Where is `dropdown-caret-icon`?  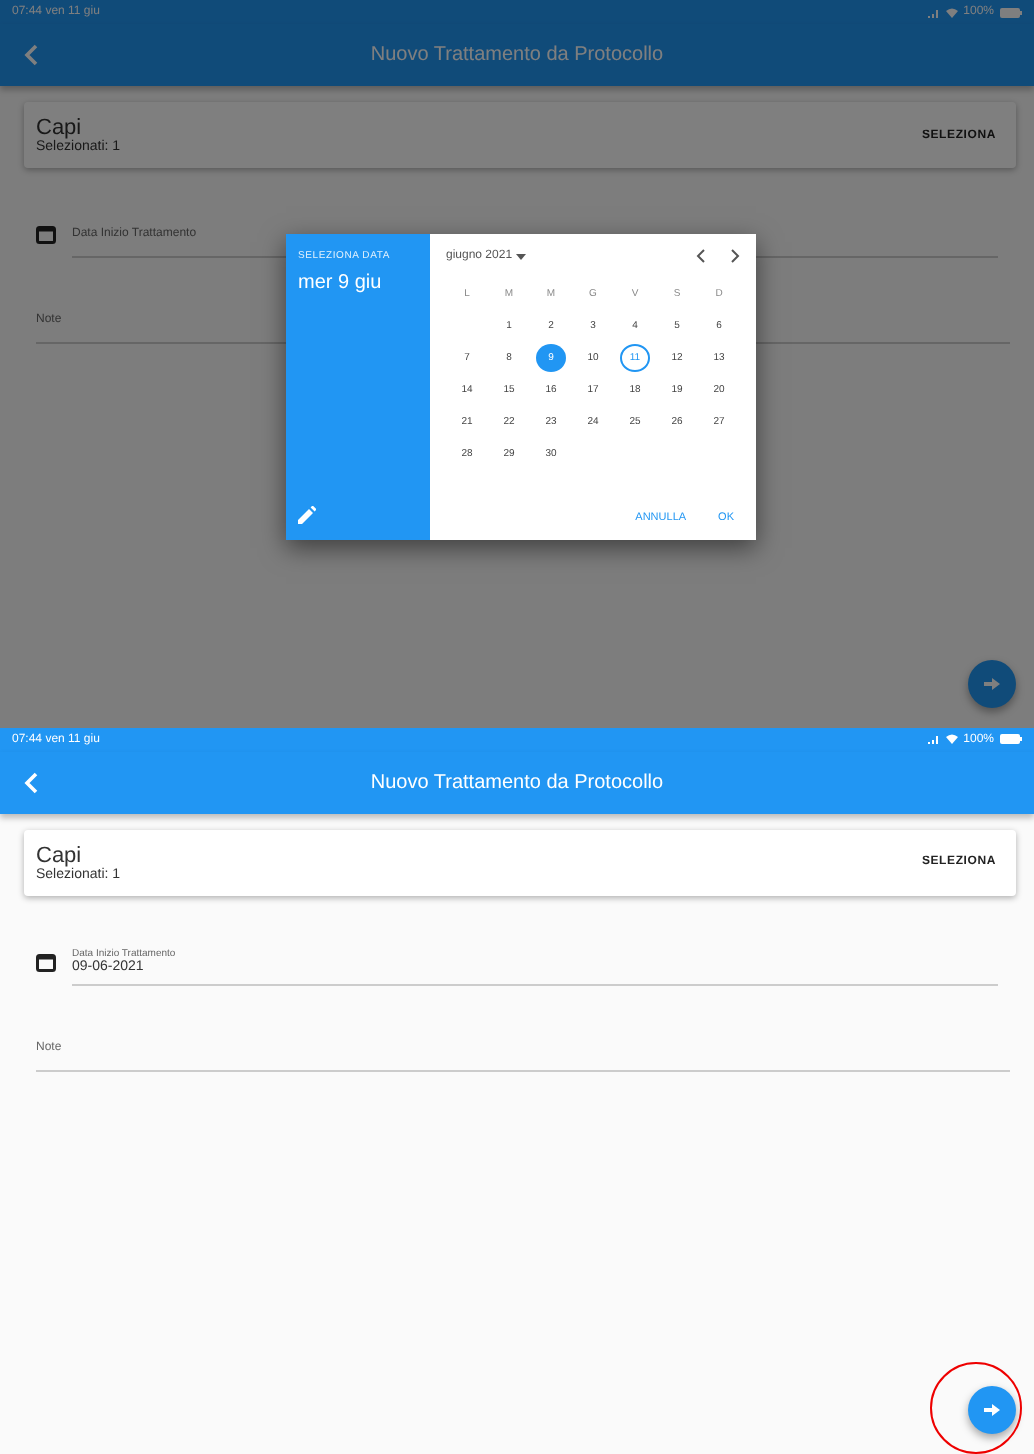
dropdown-caret-icon is located at coordinates (521, 256).